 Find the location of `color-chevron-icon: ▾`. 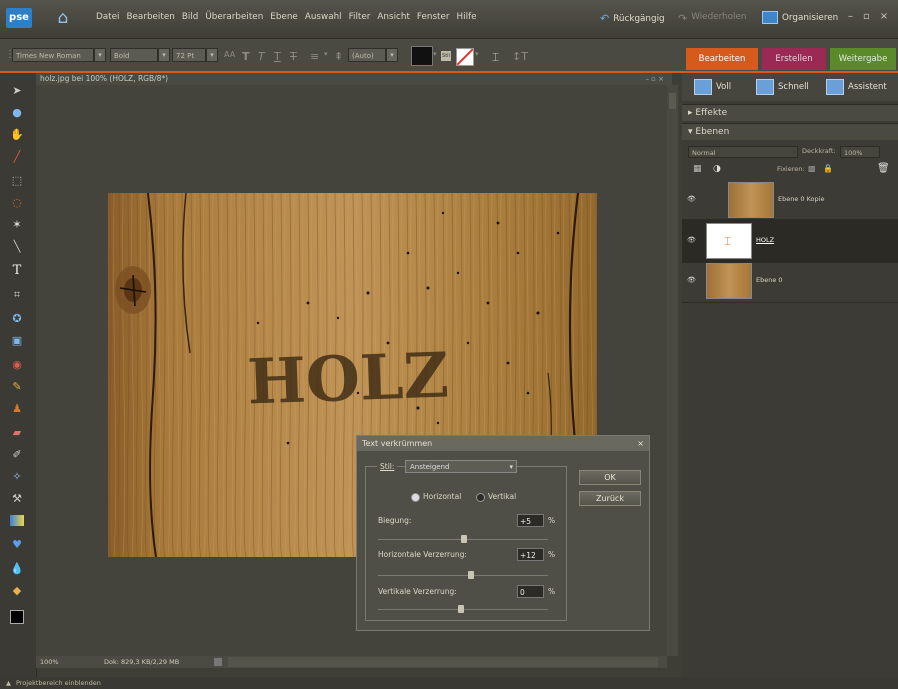

color-chevron-icon: ▾ is located at coordinates (435, 54).